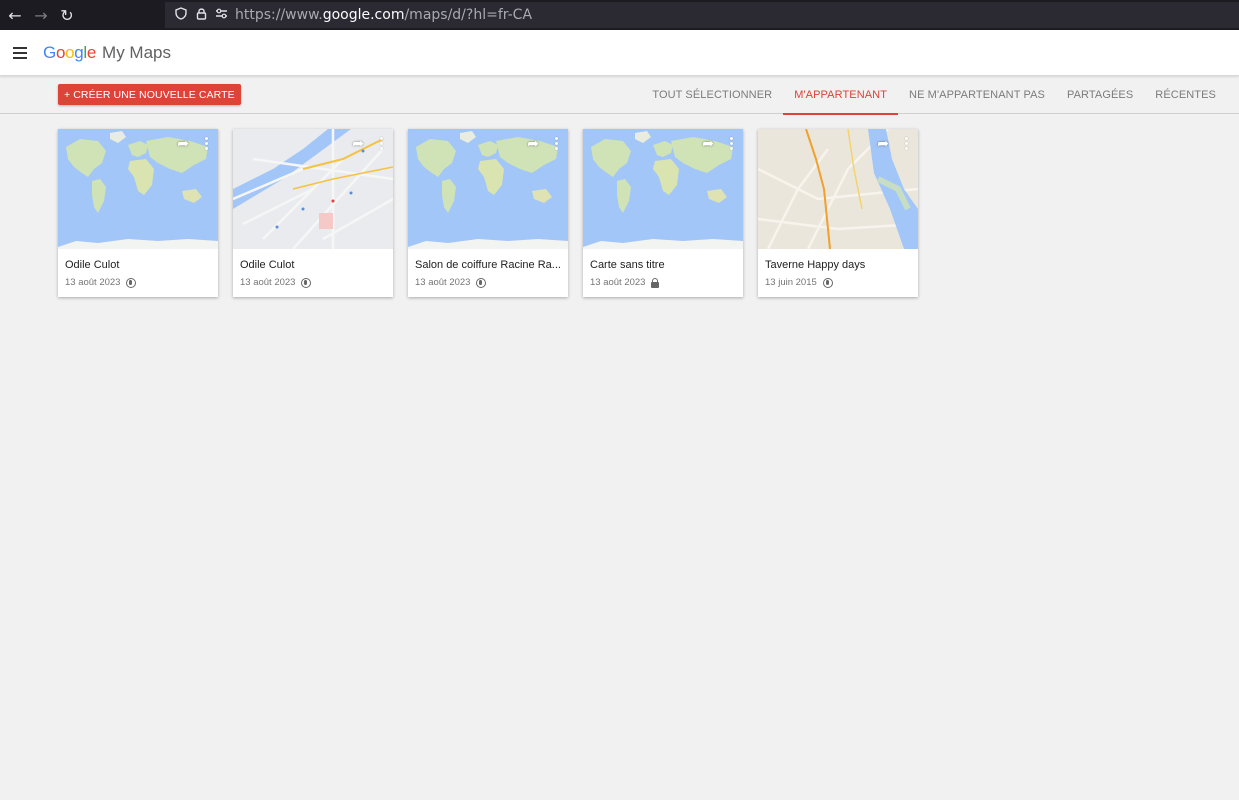  Describe the element at coordinates (181, 15) in the screenshot. I see `shield-icon` at that location.